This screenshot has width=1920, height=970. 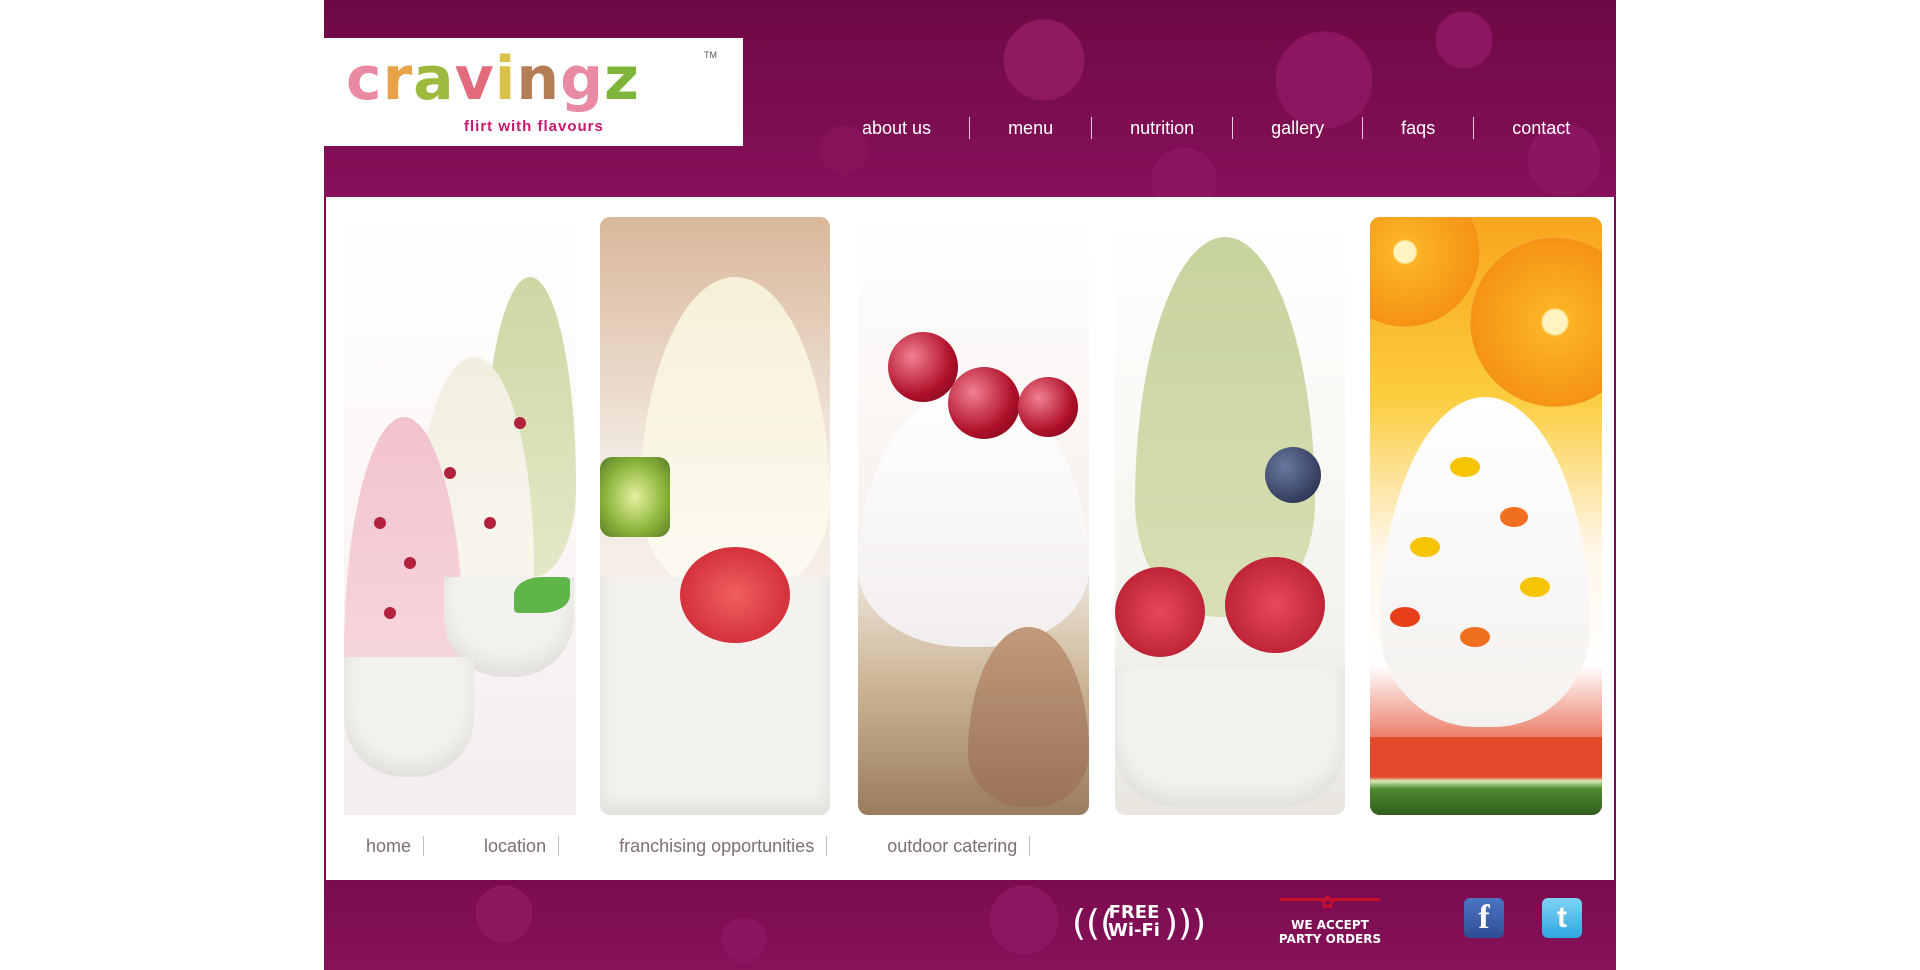 I want to click on bow-icon: ✿, so click(x=1328, y=902).